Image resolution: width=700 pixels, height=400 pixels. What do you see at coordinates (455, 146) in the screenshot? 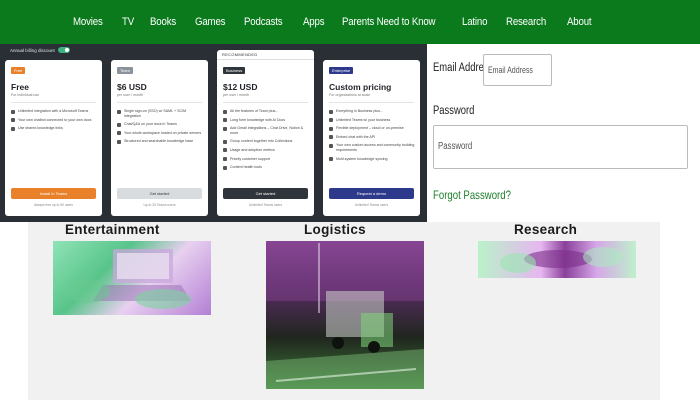
I see `password-placeholder: Password` at bounding box center [455, 146].